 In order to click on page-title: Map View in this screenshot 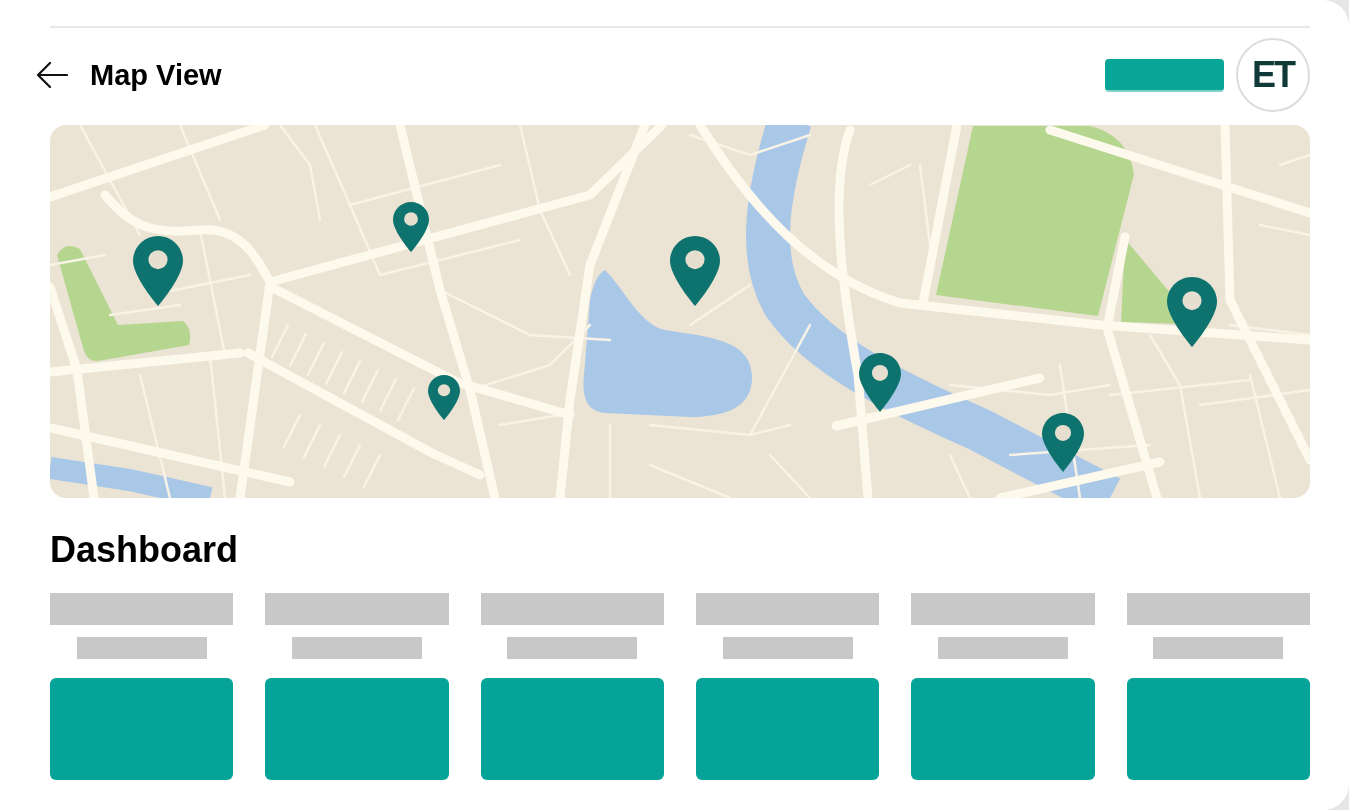, I will do `click(156, 75)`.